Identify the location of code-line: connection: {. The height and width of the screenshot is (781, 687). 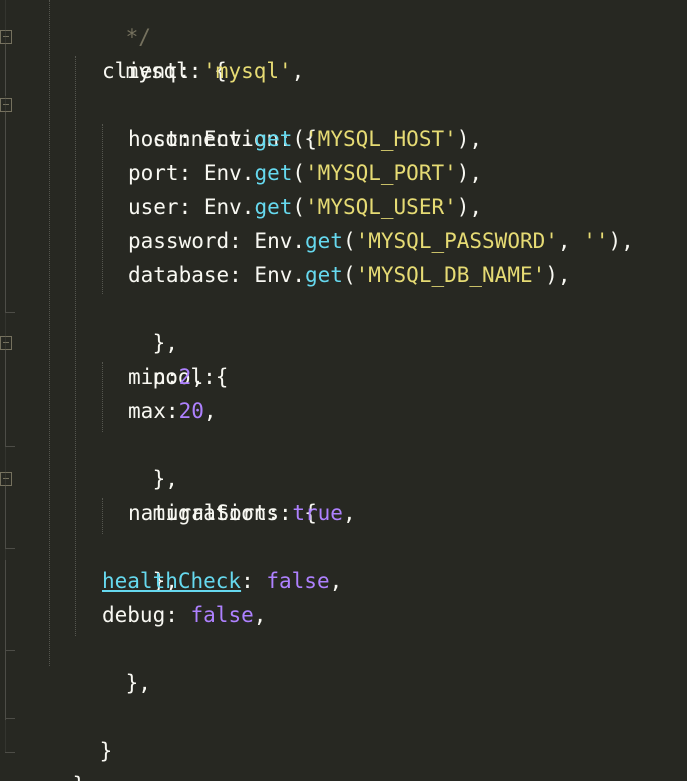
(209, 119).